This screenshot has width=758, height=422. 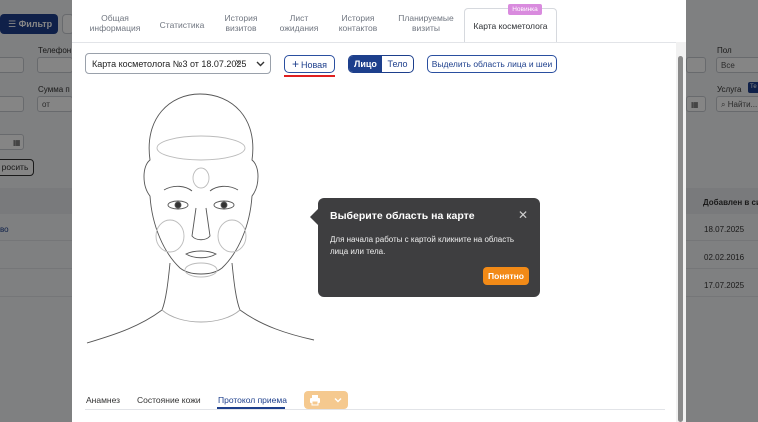 I want to click on new-card-button: + Новая, so click(x=309, y=64).